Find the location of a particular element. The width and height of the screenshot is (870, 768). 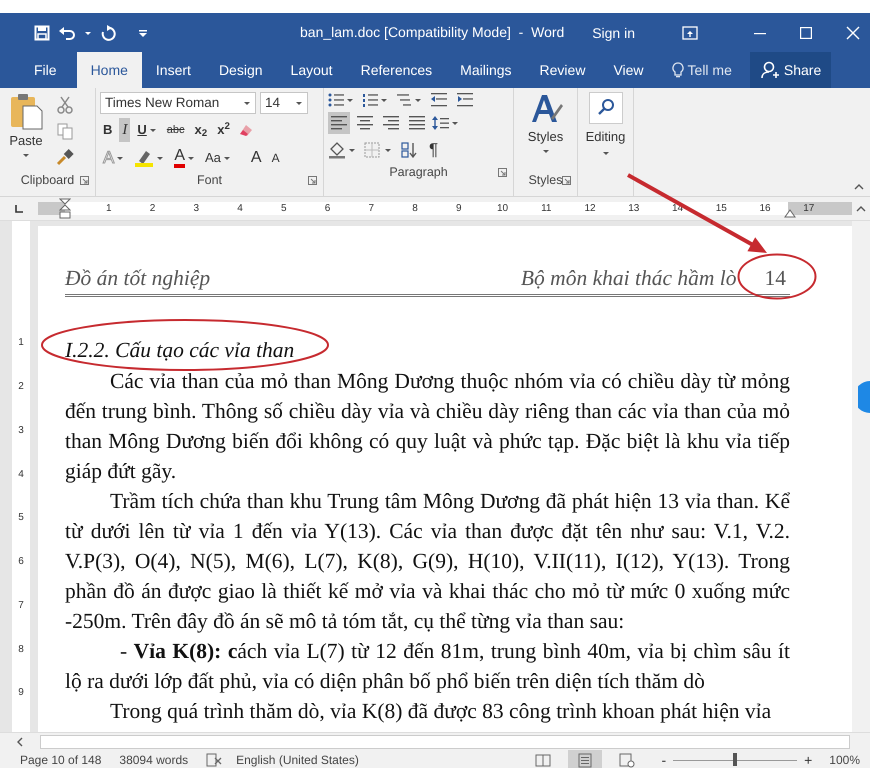

shrink-font-button: A is located at coordinates (275, 158).